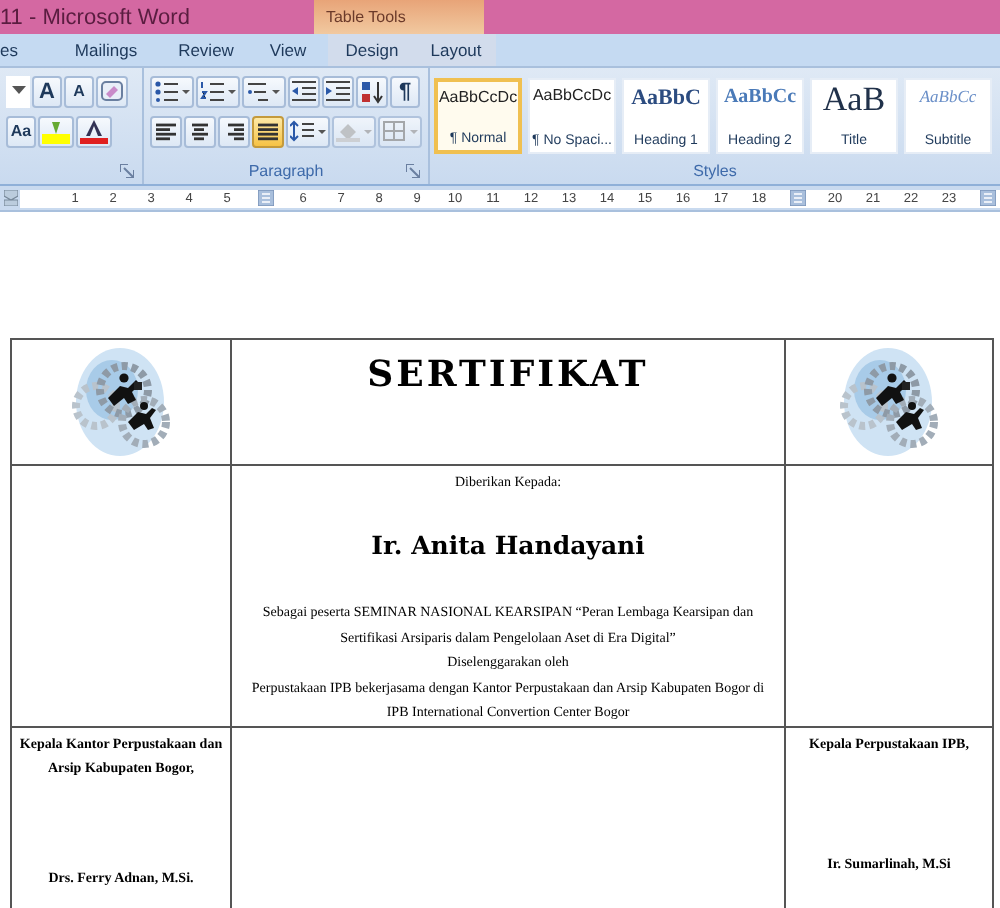 The height and width of the screenshot is (908, 1000). I want to click on change-case-button: Aa, so click(21, 131).